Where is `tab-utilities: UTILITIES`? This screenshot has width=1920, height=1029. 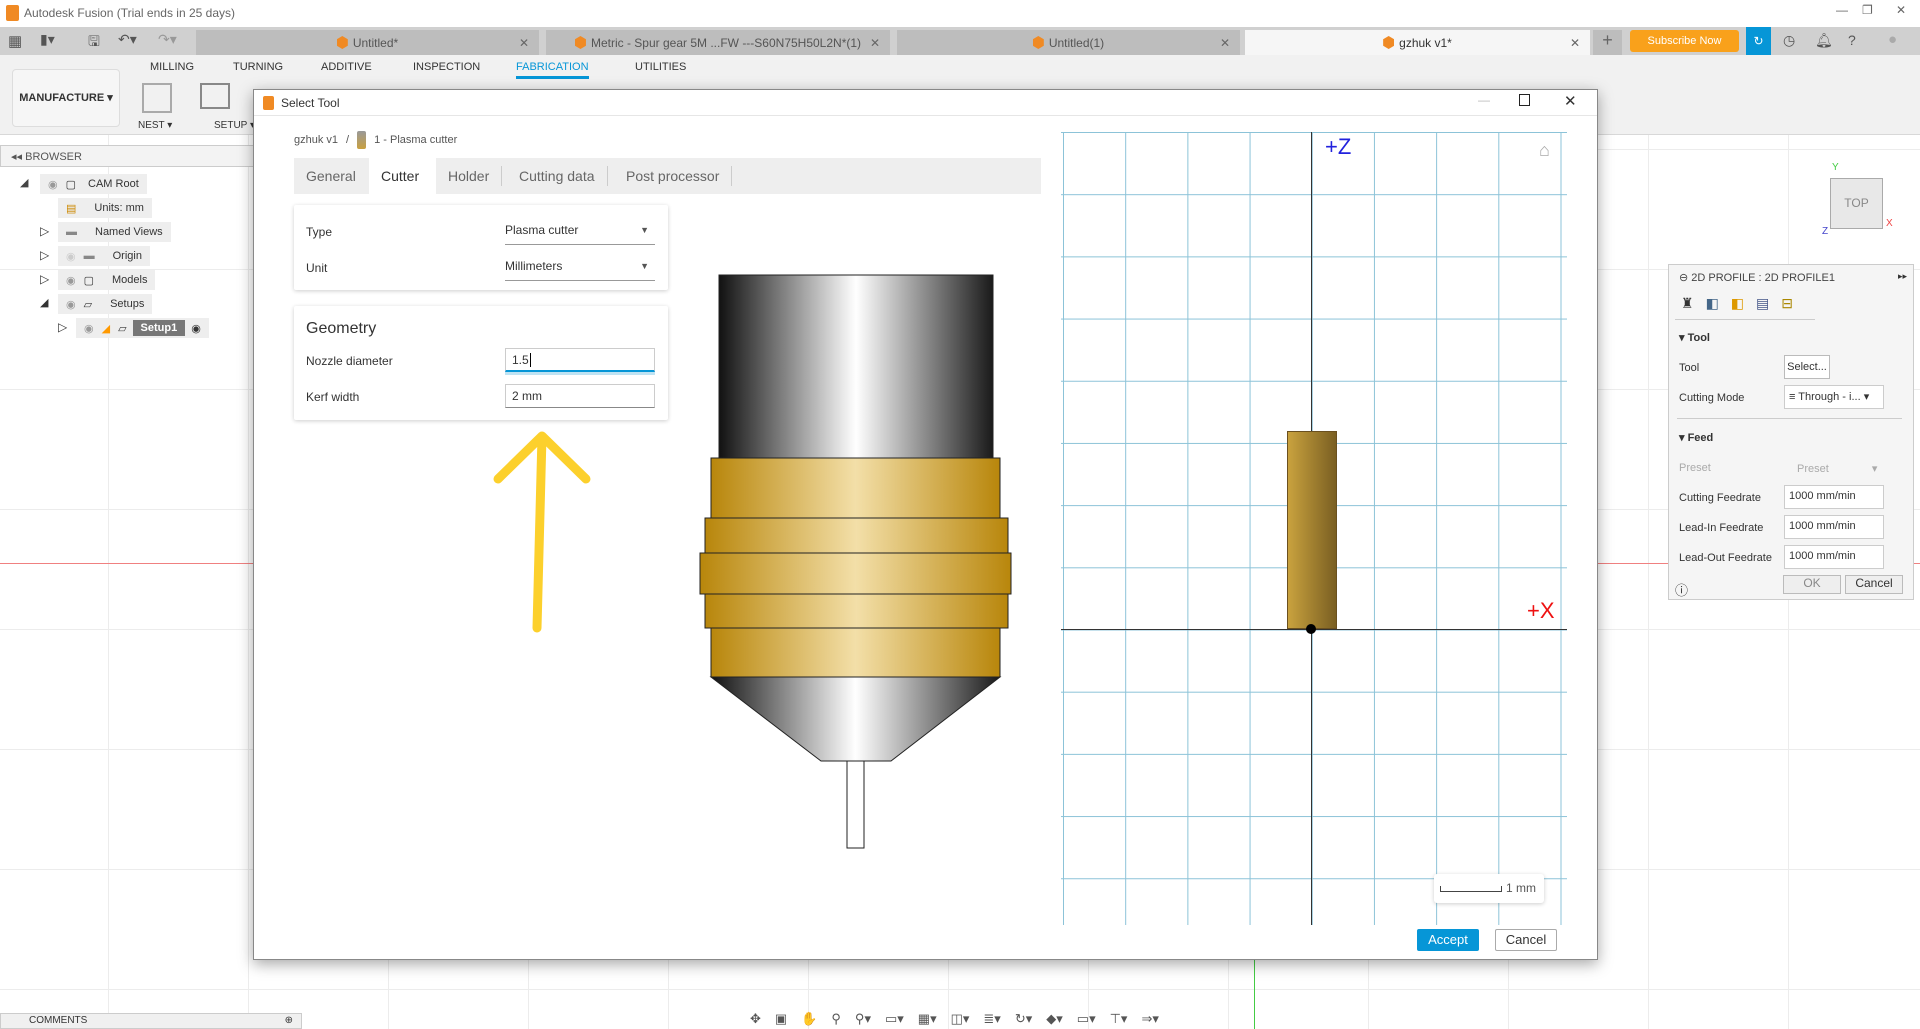
tab-utilities: UTILITIES is located at coordinates (660, 67).